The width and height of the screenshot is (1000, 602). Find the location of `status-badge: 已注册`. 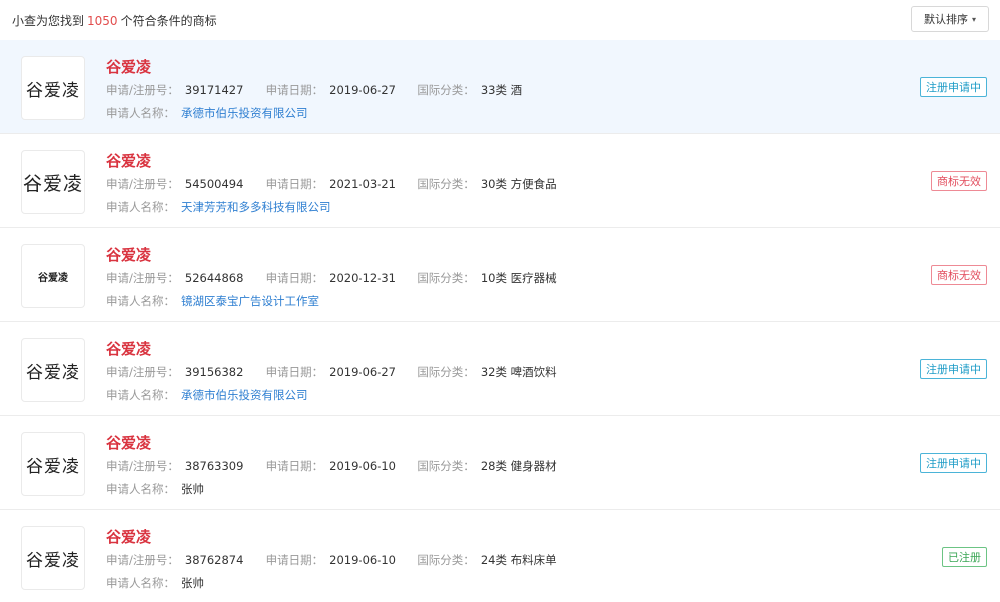

status-badge: 已注册 is located at coordinates (964, 557).